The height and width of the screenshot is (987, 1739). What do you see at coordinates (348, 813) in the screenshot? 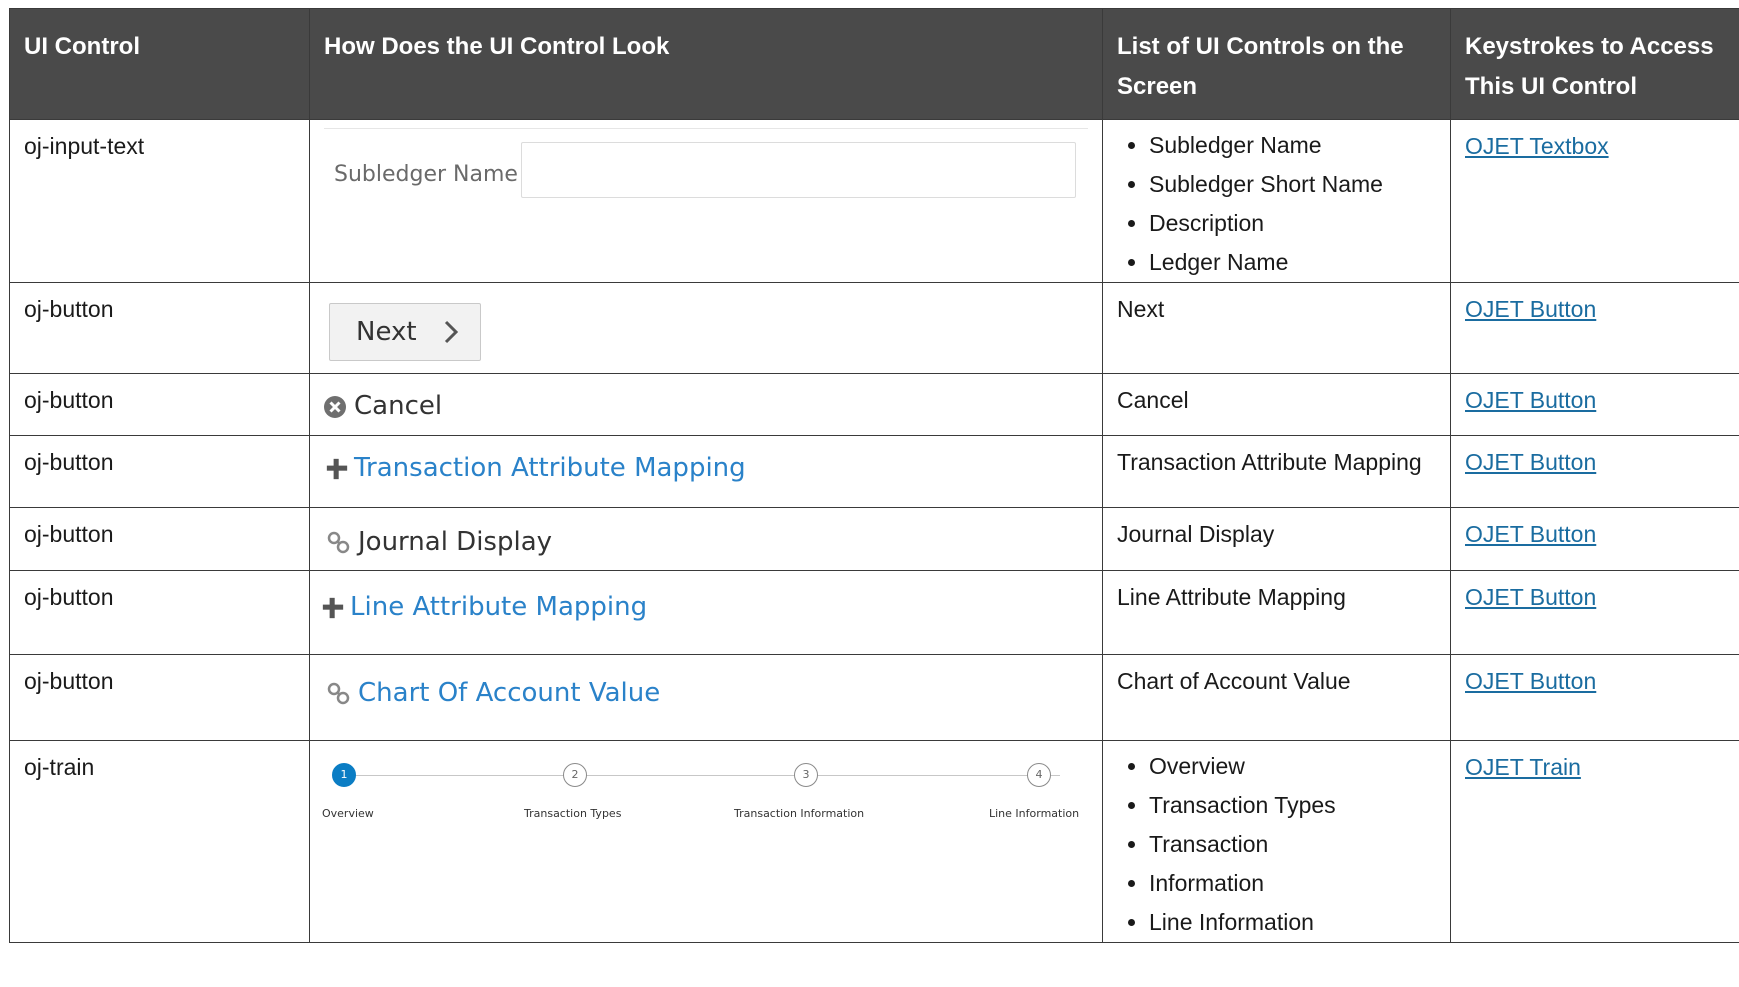
I see `train-label-overview: Overview` at bounding box center [348, 813].